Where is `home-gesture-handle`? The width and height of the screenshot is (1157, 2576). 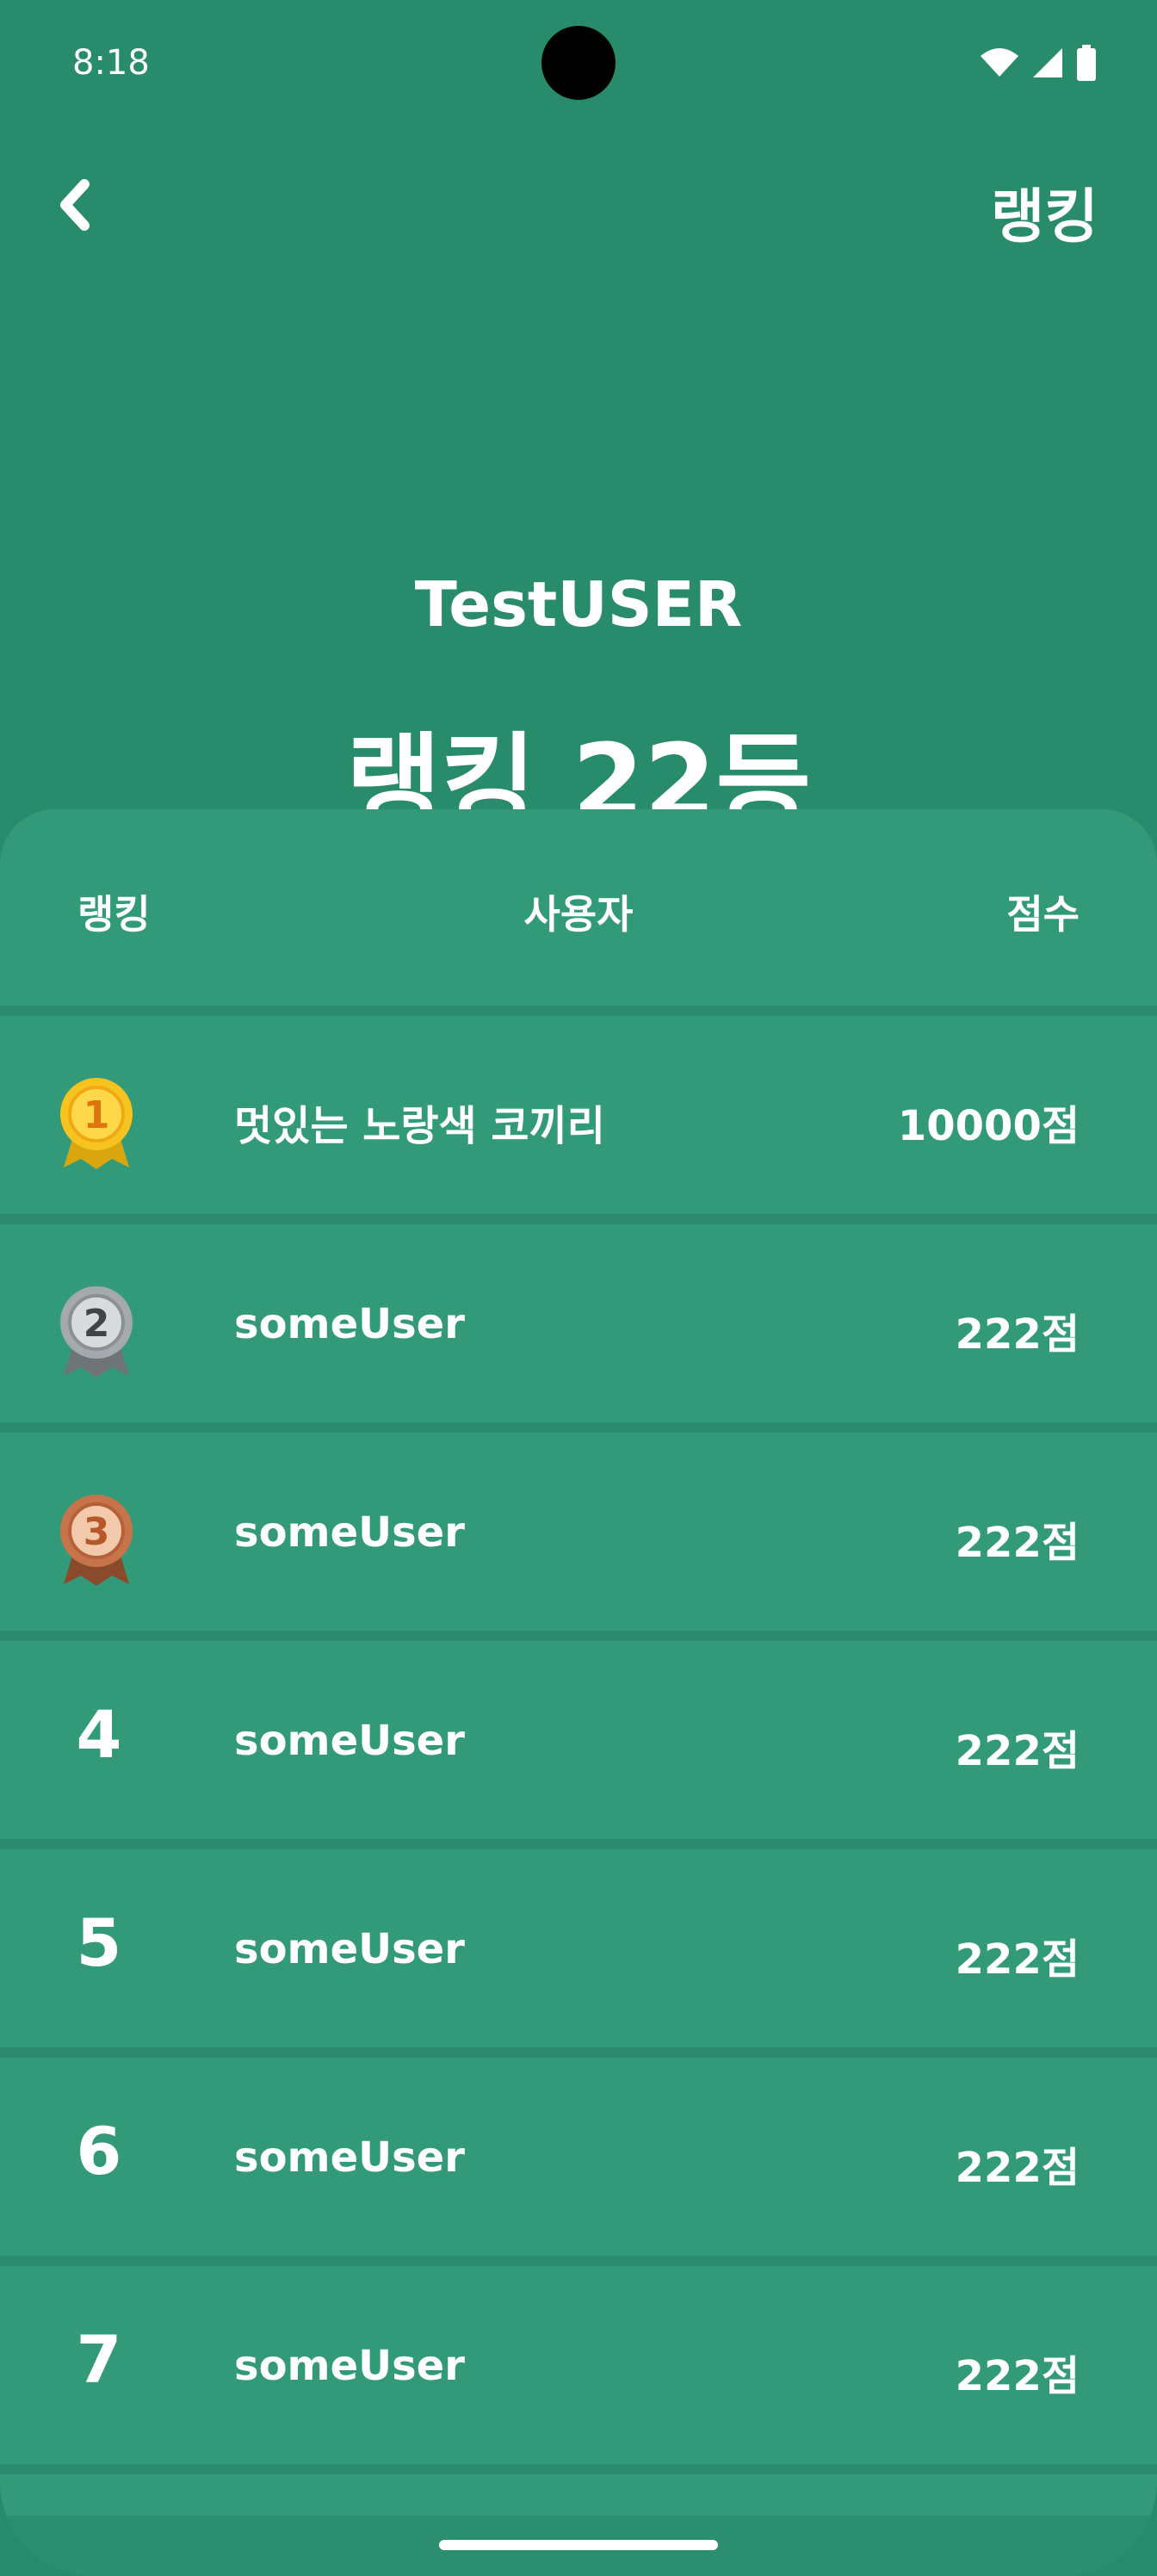
home-gesture-handle is located at coordinates (579, 2545).